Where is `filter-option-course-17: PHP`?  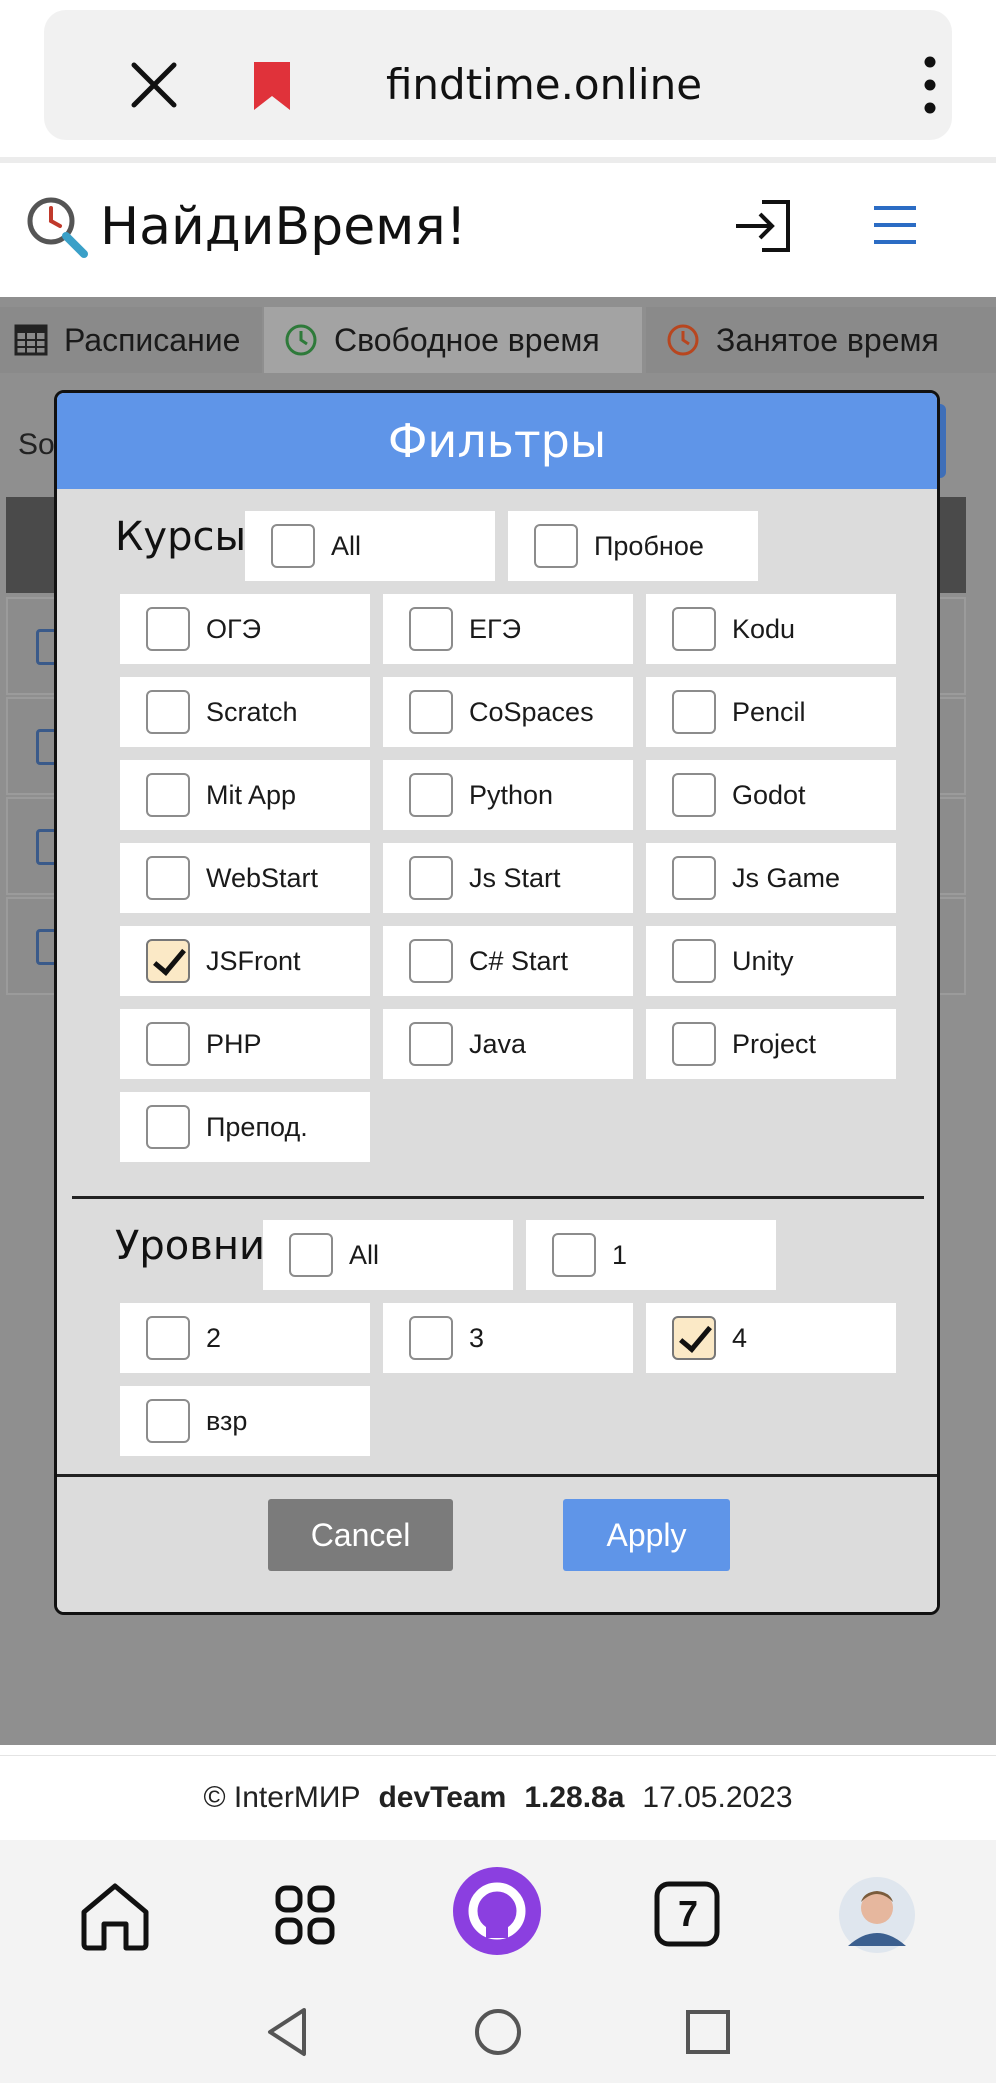
filter-option-course-17: PHP is located at coordinates (245, 1044).